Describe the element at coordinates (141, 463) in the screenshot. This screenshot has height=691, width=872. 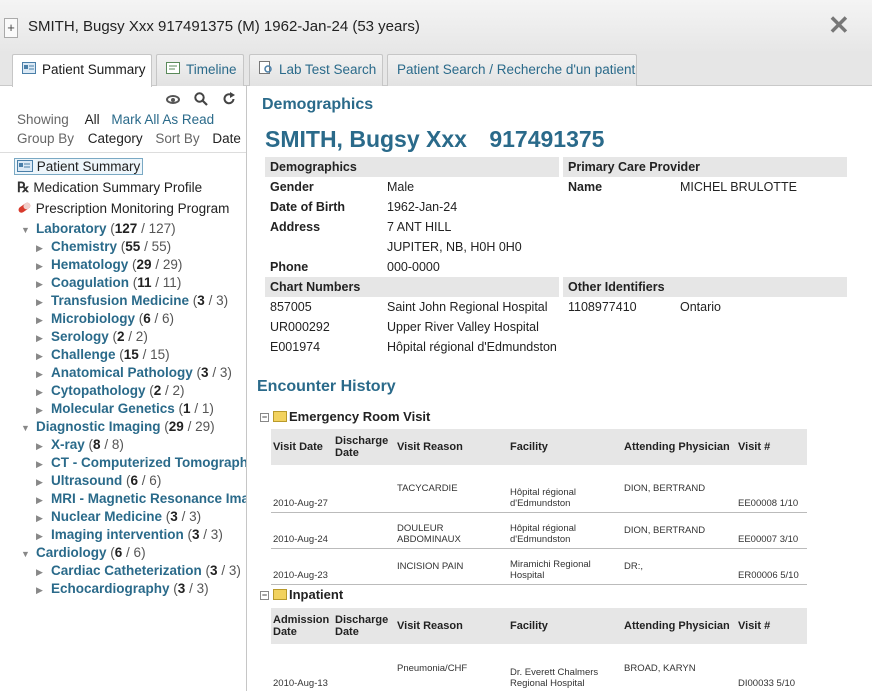
I see `tree-item: ▶ CT - Computerized Tomography` at that location.